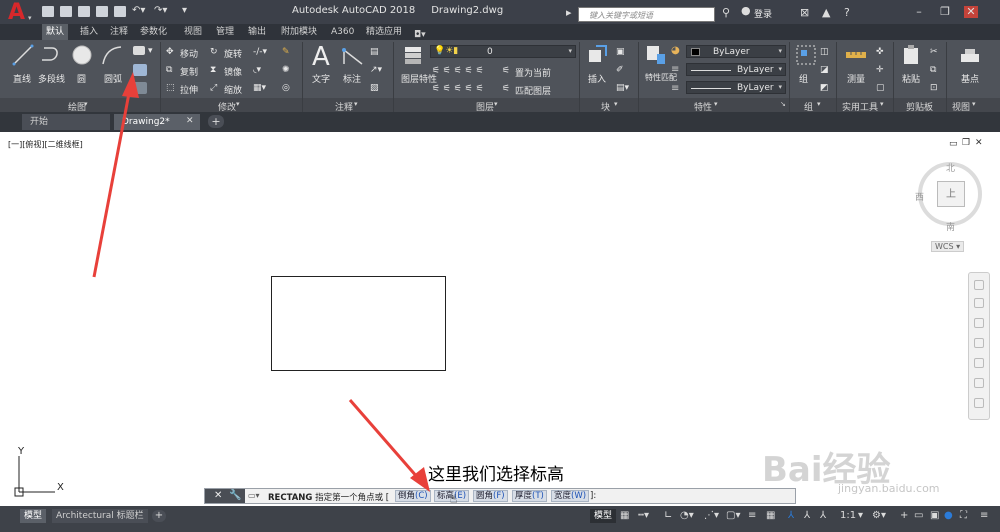 This screenshot has width=1000, height=532. What do you see at coordinates (533, 90) in the screenshot?
I see `match-layer-label: 匹配图层` at bounding box center [533, 90].